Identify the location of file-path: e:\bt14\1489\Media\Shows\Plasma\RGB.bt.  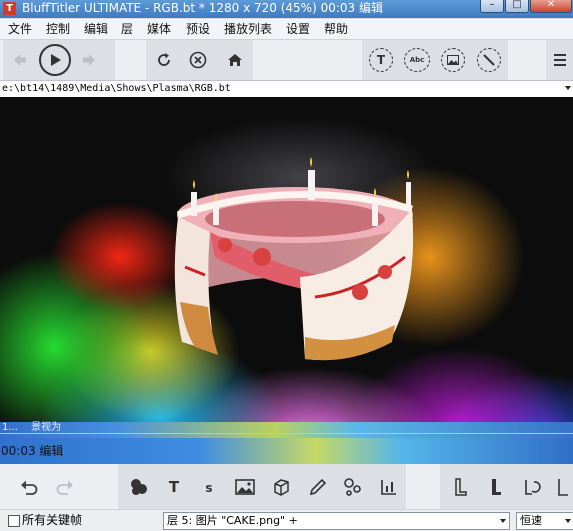
(116, 88).